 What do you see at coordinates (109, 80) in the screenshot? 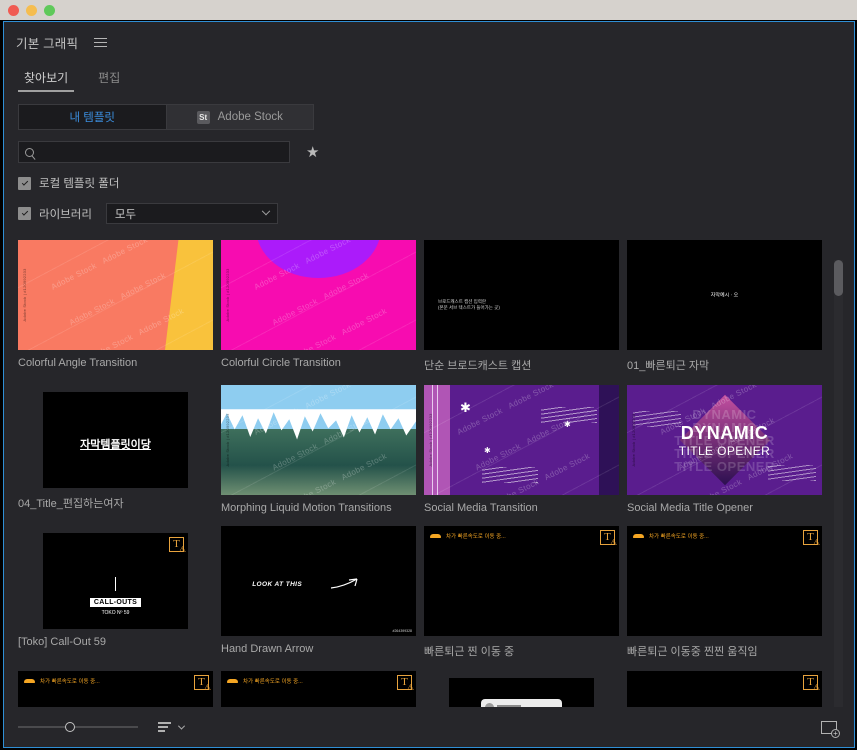
I see `tab-edit: 편집` at bounding box center [109, 80].